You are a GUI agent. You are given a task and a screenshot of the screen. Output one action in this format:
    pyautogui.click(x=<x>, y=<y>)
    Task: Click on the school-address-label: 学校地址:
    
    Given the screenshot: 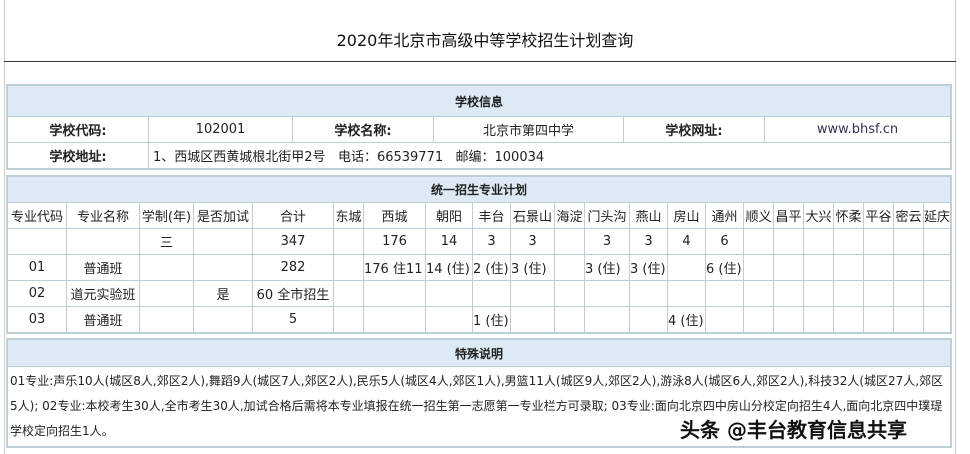 What is the action you would take?
    pyautogui.click(x=78, y=155)
    